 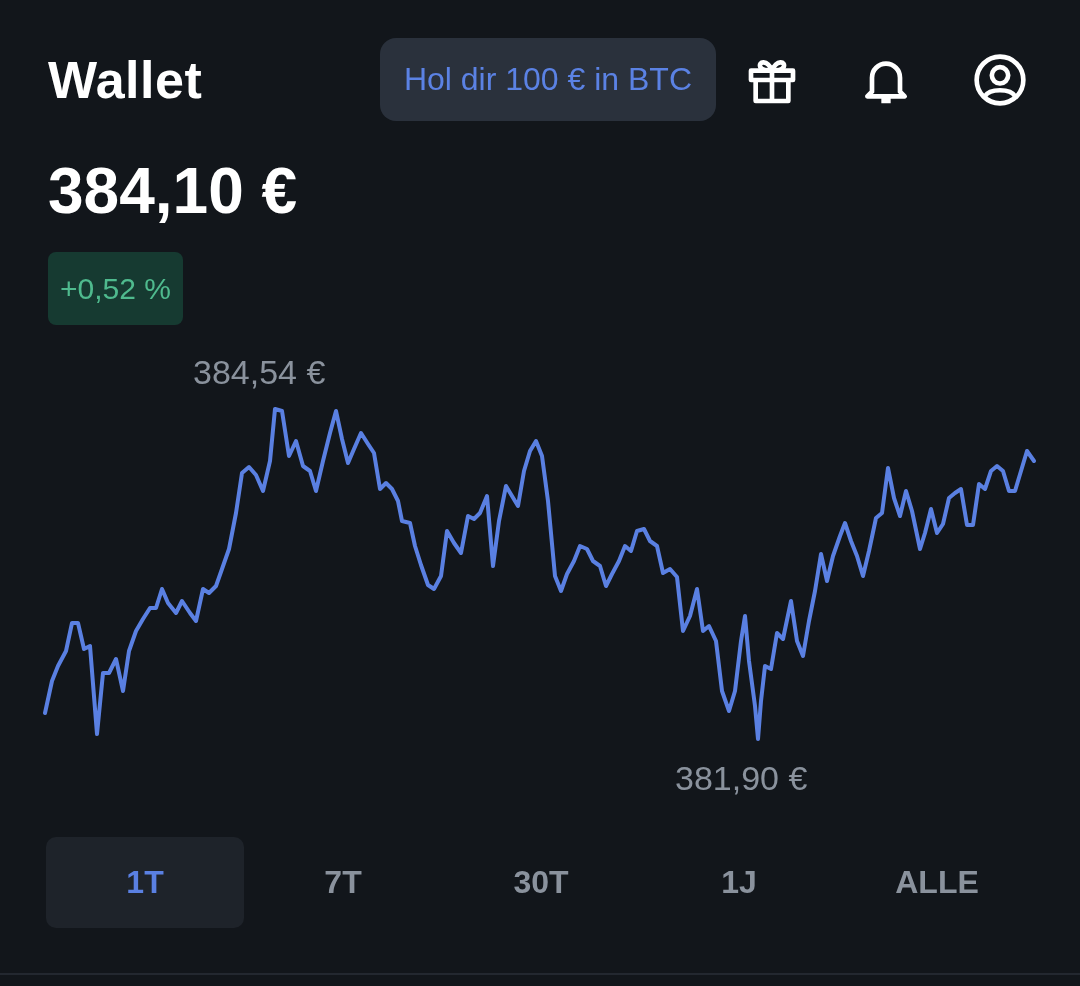 What do you see at coordinates (541, 882) in the screenshot?
I see `range-tab: 30T` at bounding box center [541, 882].